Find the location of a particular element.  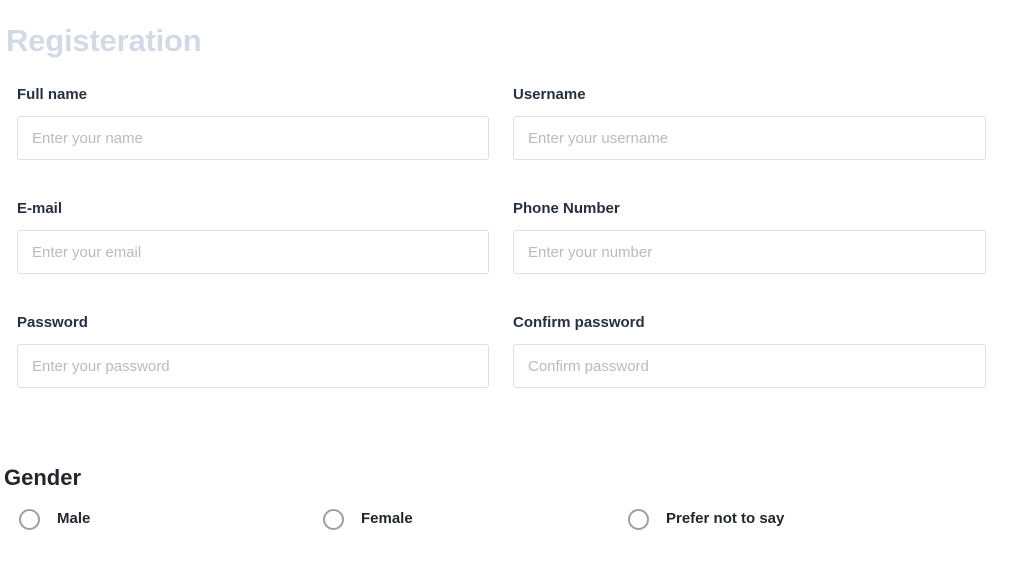

email-input is located at coordinates (253, 252).